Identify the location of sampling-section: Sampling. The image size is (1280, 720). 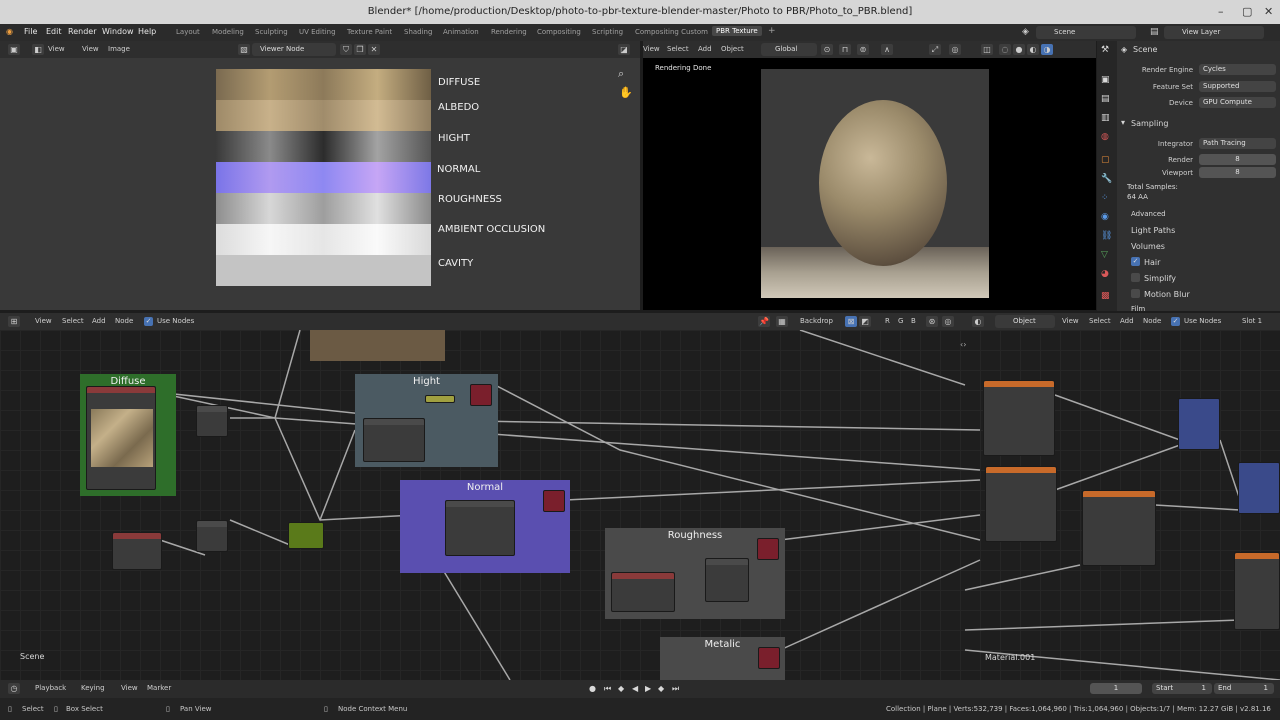
(1149, 123).